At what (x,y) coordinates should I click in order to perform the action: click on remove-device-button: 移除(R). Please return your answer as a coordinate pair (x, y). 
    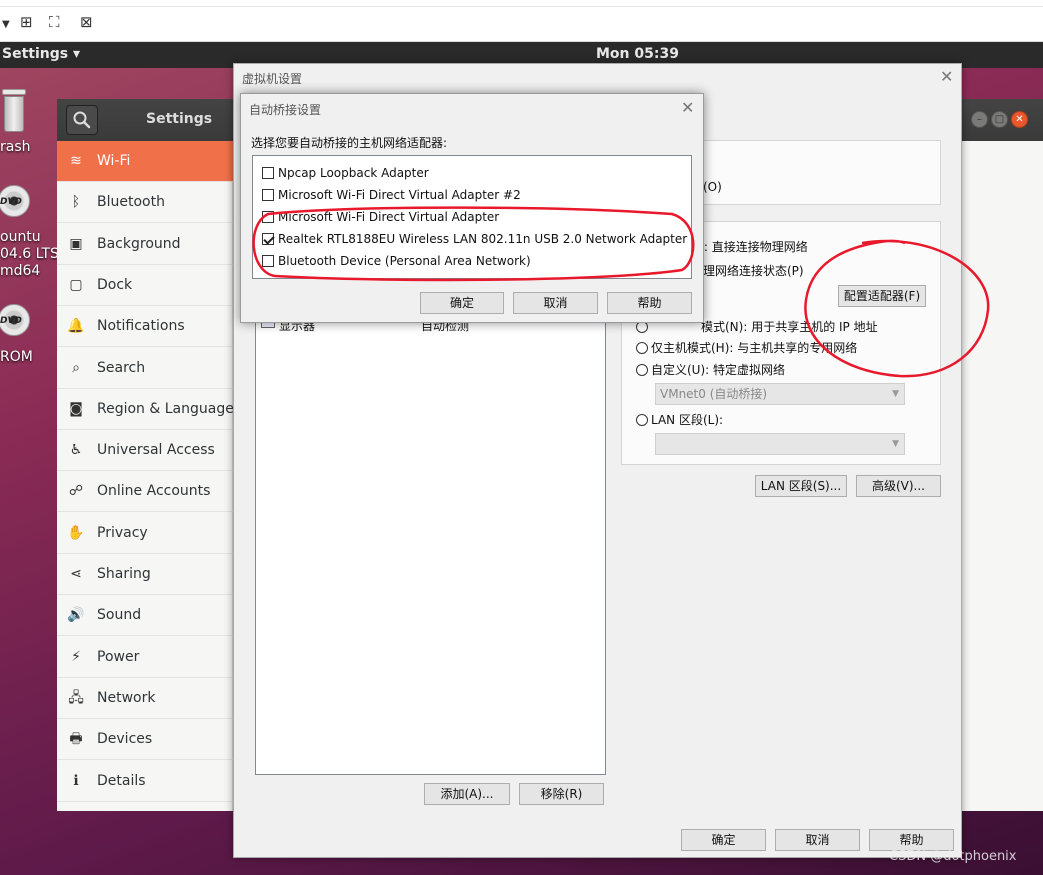
    Looking at the image, I should click on (561, 794).